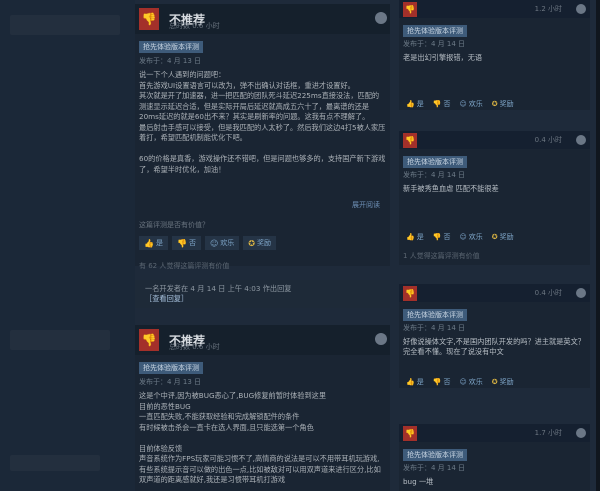 The image size is (600, 491). I want to click on review-text: bug 一堆, so click(418, 481).